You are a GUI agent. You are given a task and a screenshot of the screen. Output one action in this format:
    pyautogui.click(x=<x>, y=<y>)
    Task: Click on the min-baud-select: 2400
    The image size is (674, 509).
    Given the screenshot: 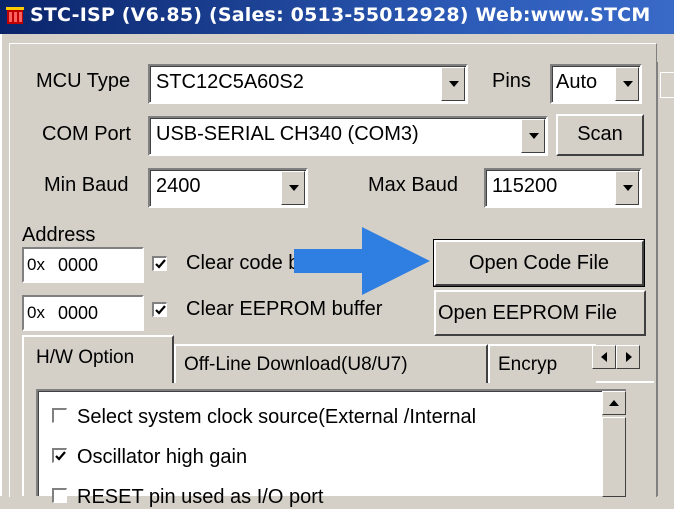 What is the action you would take?
    pyautogui.click(x=228, y=188)
    